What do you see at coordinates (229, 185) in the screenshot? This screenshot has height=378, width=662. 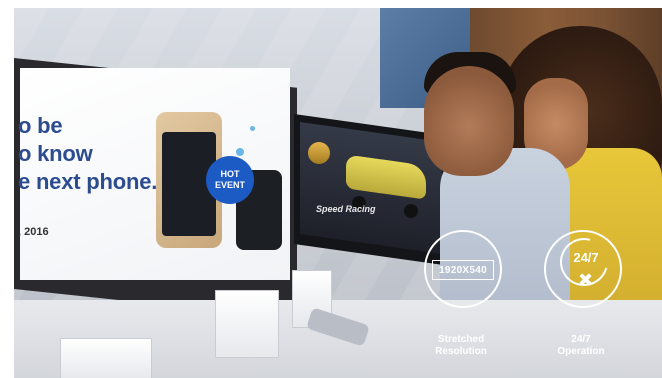 I see `badge-line: EVENT` at bounding box center [229, 185].